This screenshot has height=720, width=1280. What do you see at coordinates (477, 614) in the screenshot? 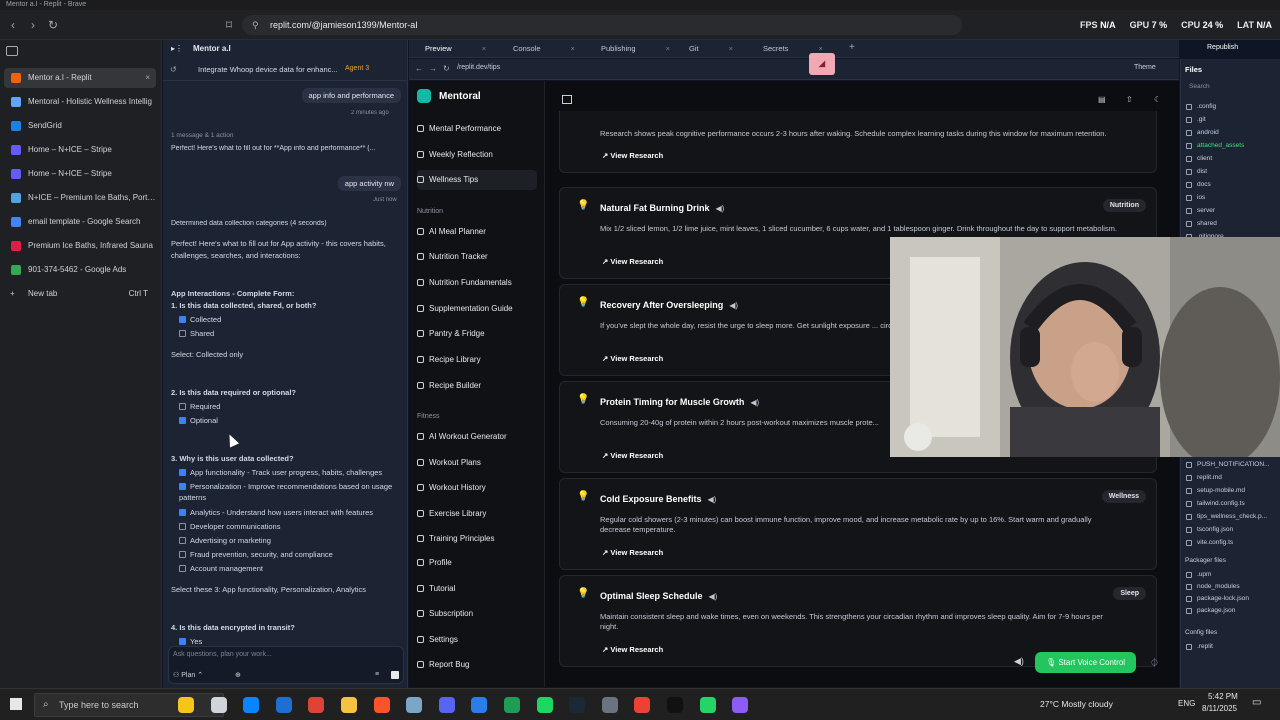
I see `nav-subscription: Subscription` at bounding box center [477, 614].